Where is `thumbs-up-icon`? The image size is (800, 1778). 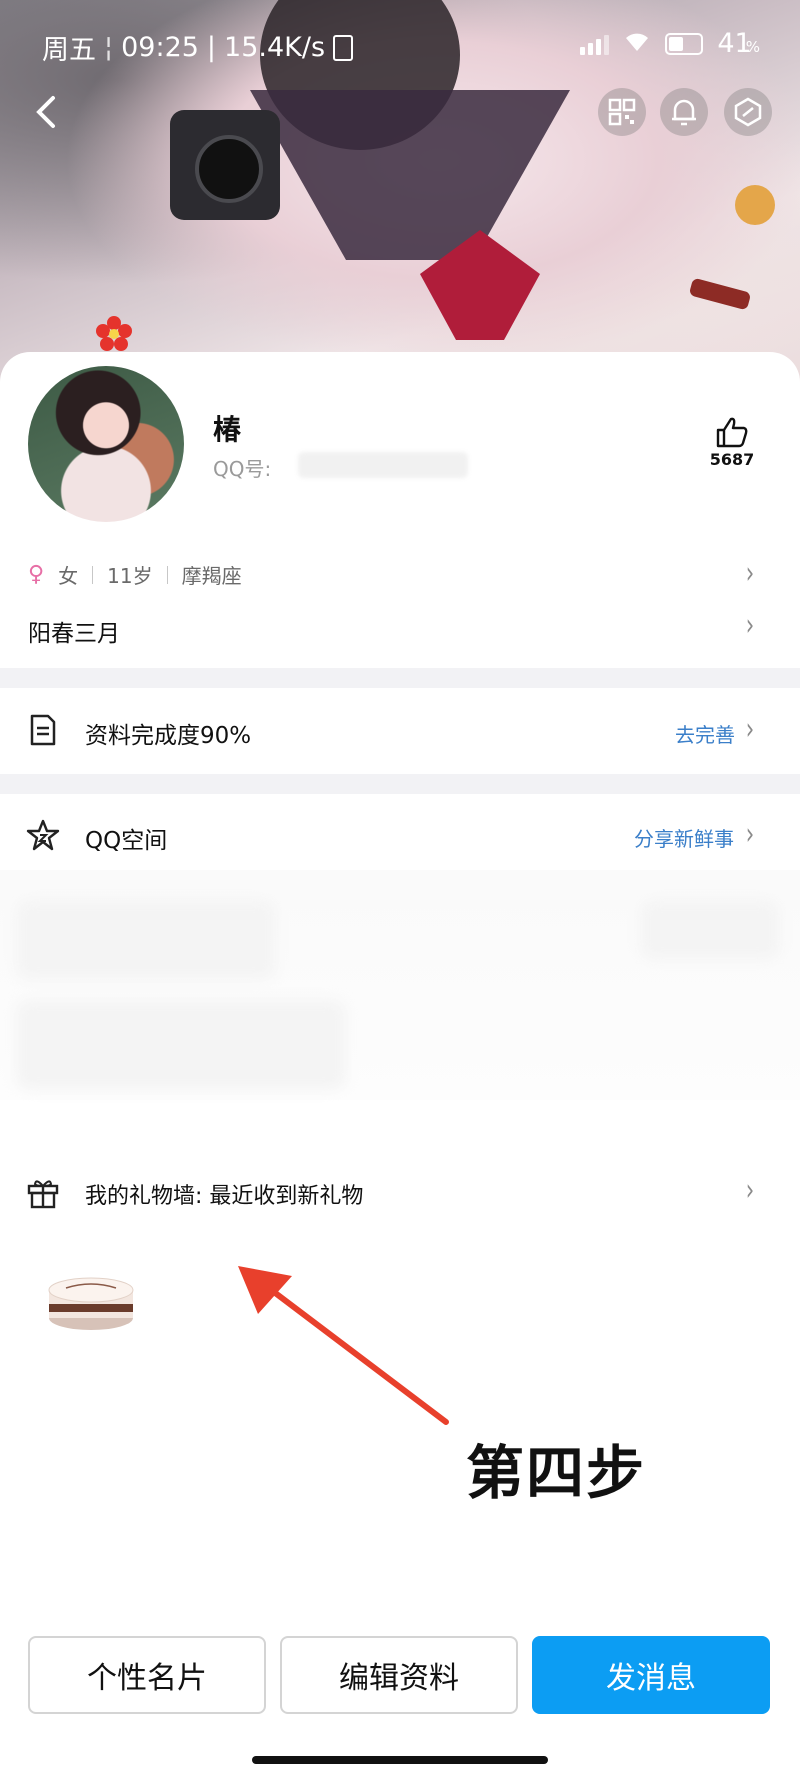
thumbs-up-icon is located at coordinates (732, 432).